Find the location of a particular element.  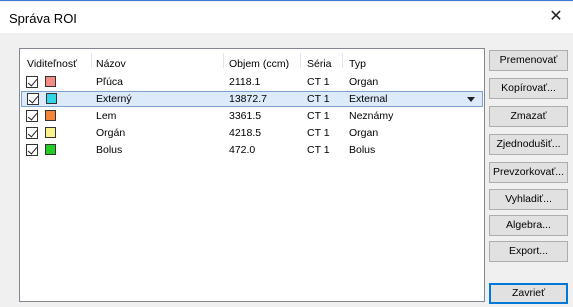

roi-volume: 3361.5 is located at coordinates (245, 116).